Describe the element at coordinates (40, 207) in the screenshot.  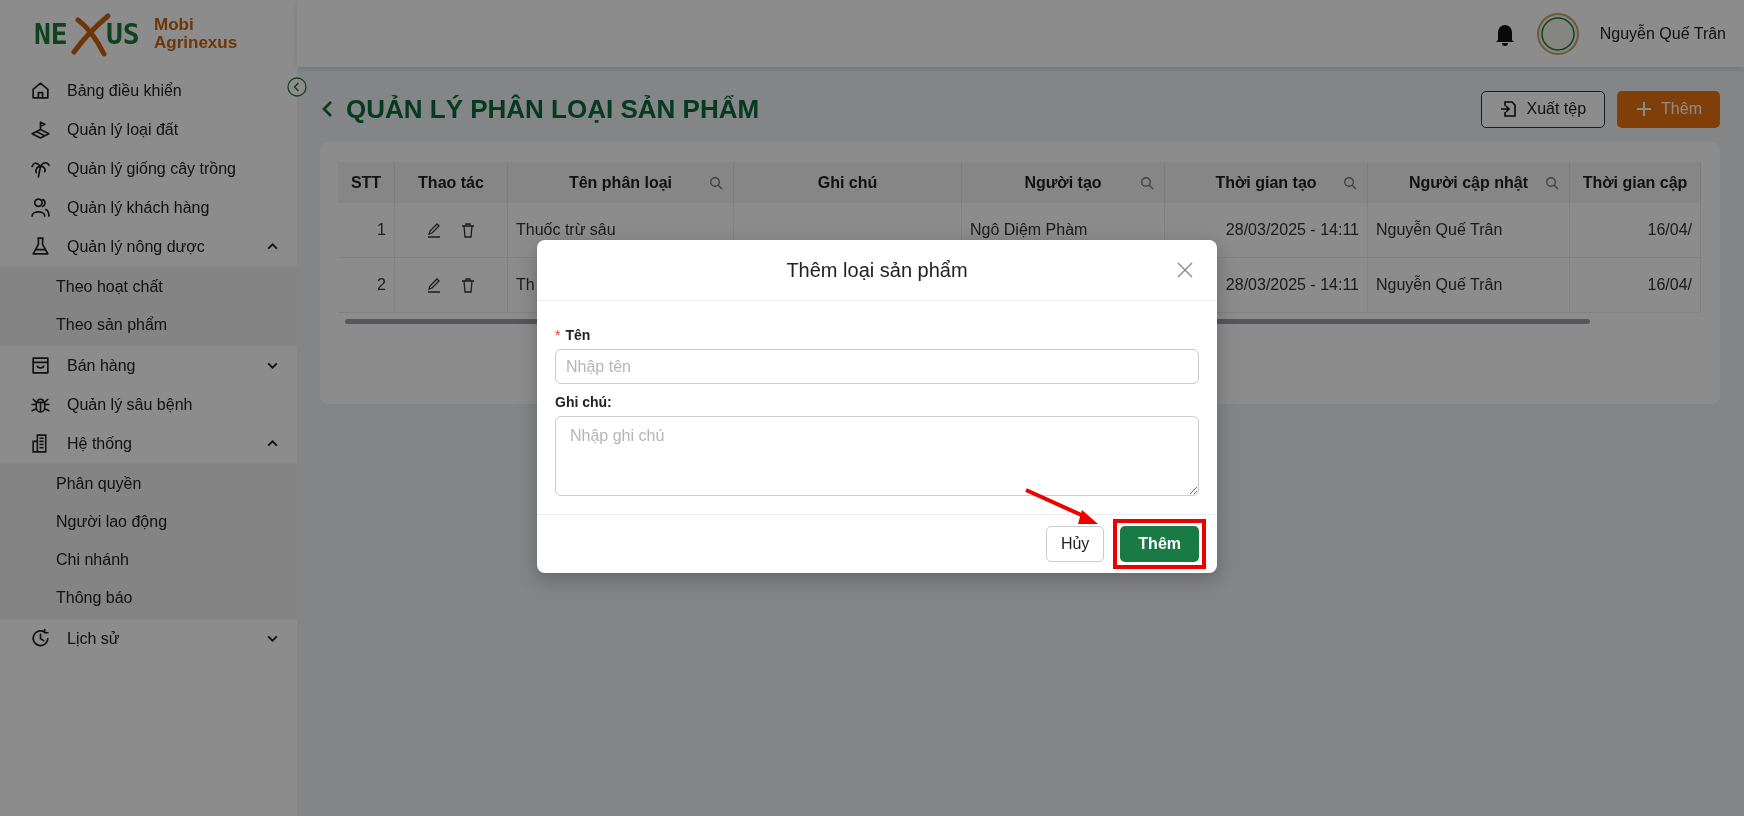
I see `users-icon` at that location.